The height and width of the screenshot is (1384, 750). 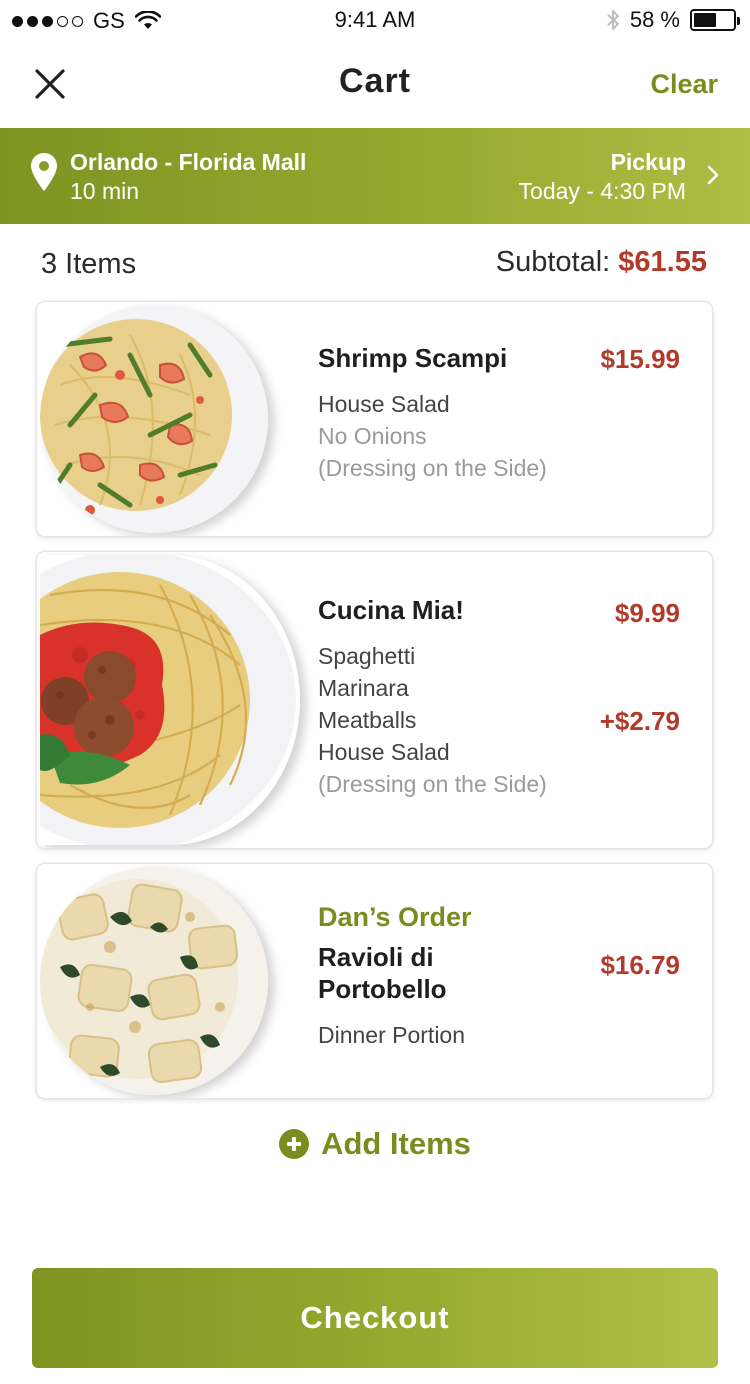 I want to click on nav-bar: Cart Clear, so click(x=375, y=84).